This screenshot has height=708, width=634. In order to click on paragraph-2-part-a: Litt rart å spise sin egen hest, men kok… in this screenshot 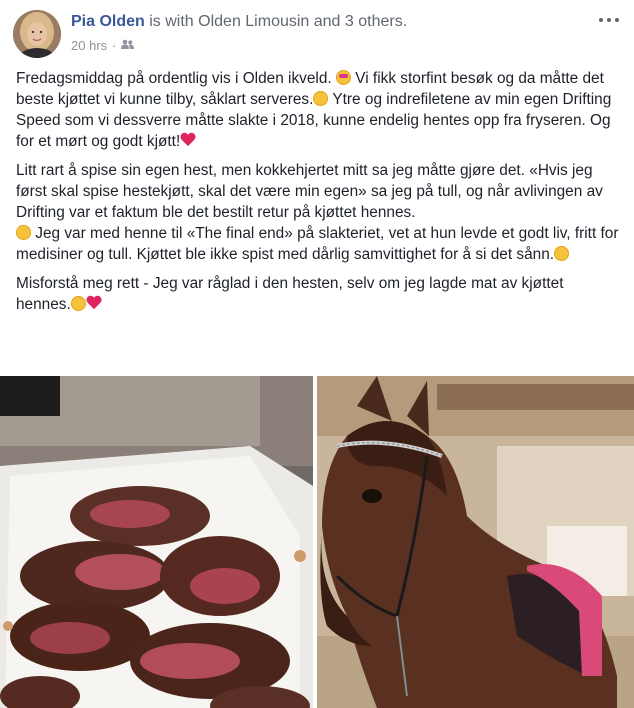, I will do `click(309, 191)`.